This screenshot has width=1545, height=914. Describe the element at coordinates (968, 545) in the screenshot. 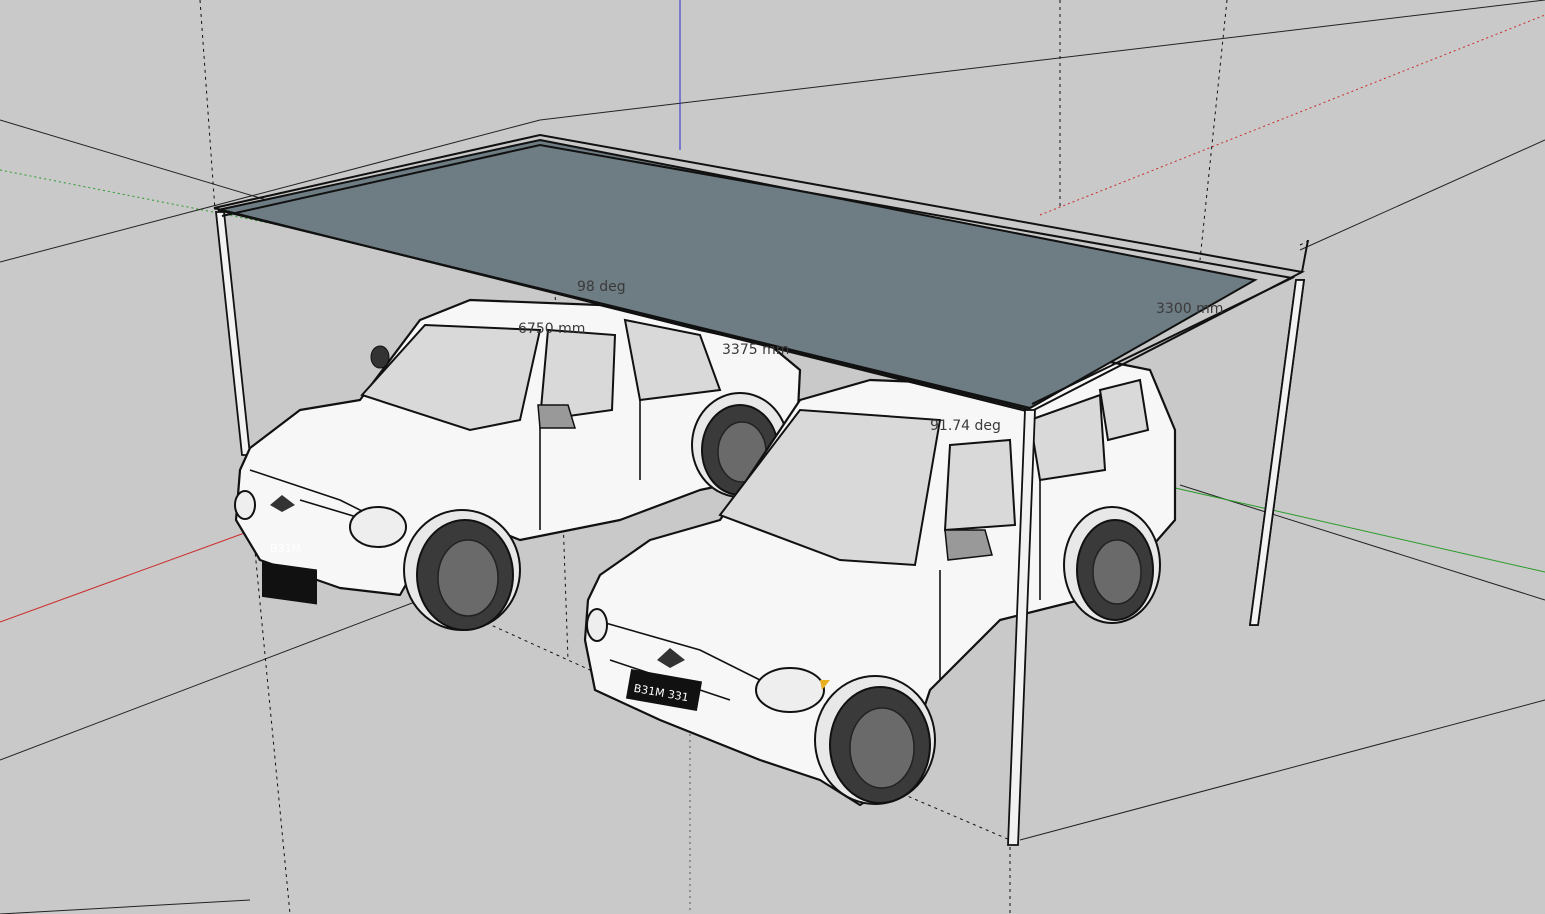

I see `mirror-right` at that location.